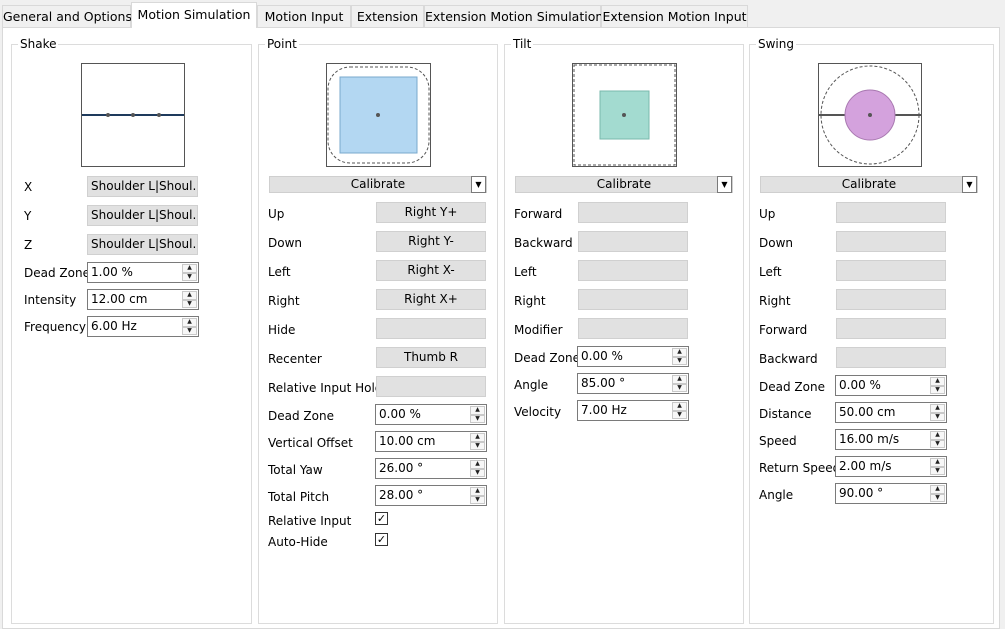 The height and width of the screenshot is (629, 1005). Describe the element at coordinates (112, 272) in the screenshot. I see `shake-dead-zone-value: 1.00 %` at that location.